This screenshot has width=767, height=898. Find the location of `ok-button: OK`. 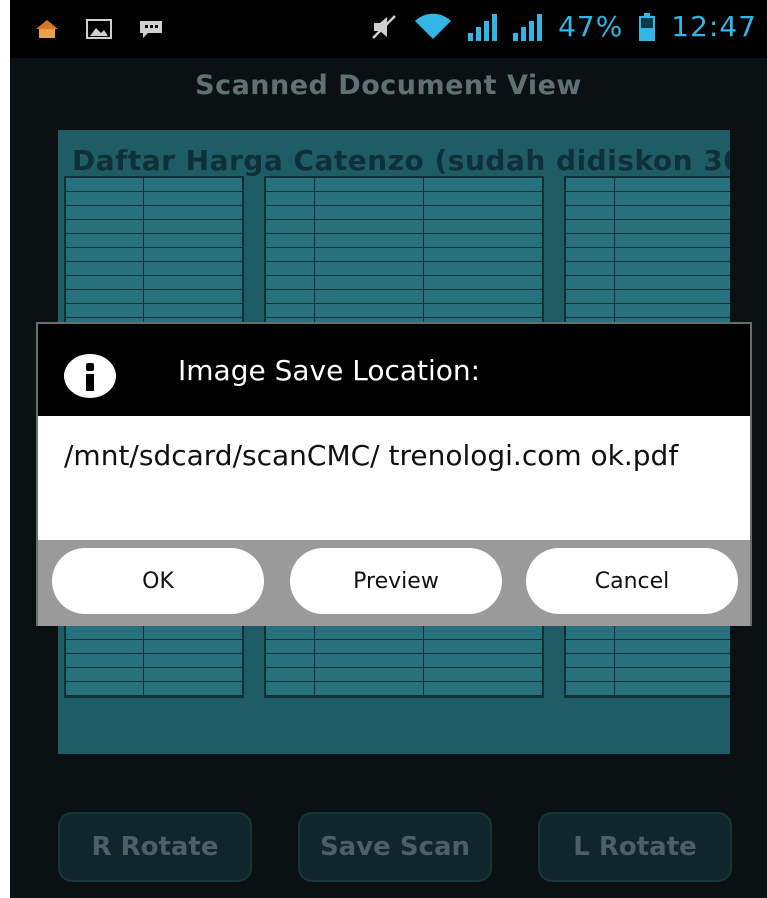

ok-button: OK is located at coordinates (158, 581).